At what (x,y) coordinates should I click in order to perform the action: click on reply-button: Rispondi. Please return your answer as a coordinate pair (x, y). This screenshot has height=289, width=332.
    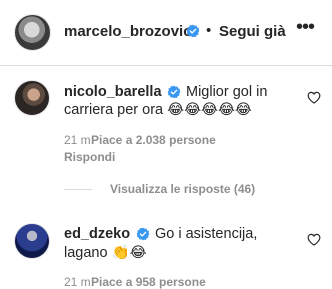
    Looking at the image, I should click on (89, 157).